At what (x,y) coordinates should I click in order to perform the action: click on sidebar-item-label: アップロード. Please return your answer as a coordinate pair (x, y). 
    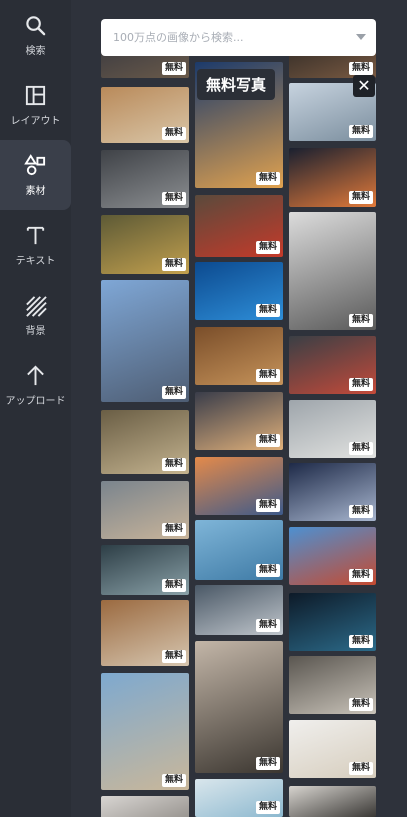
    Looking at the image, I should click on (35, 401).